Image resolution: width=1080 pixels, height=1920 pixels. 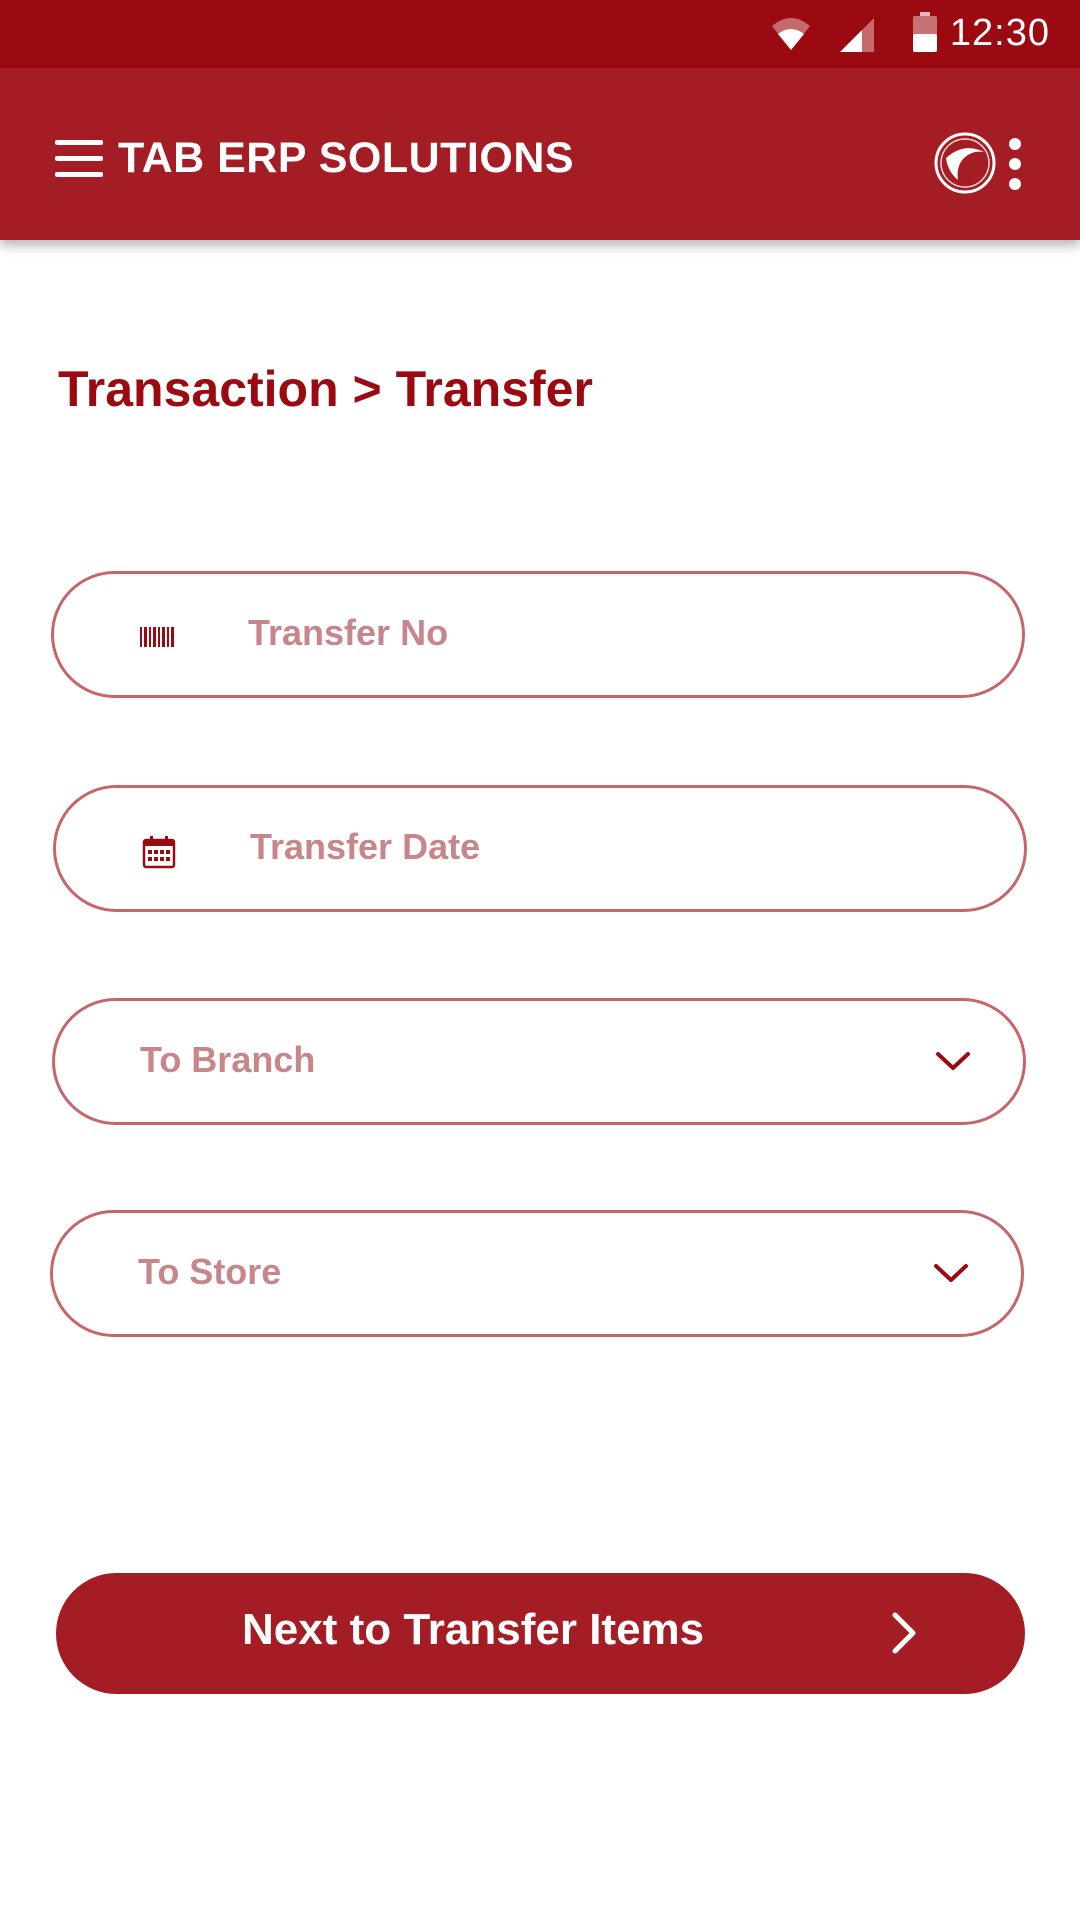 What do you see at coordinates (210, 1271) in the screenshot?
I see `to-store-placeholder: To Store` at bounding box center [210, 1271].